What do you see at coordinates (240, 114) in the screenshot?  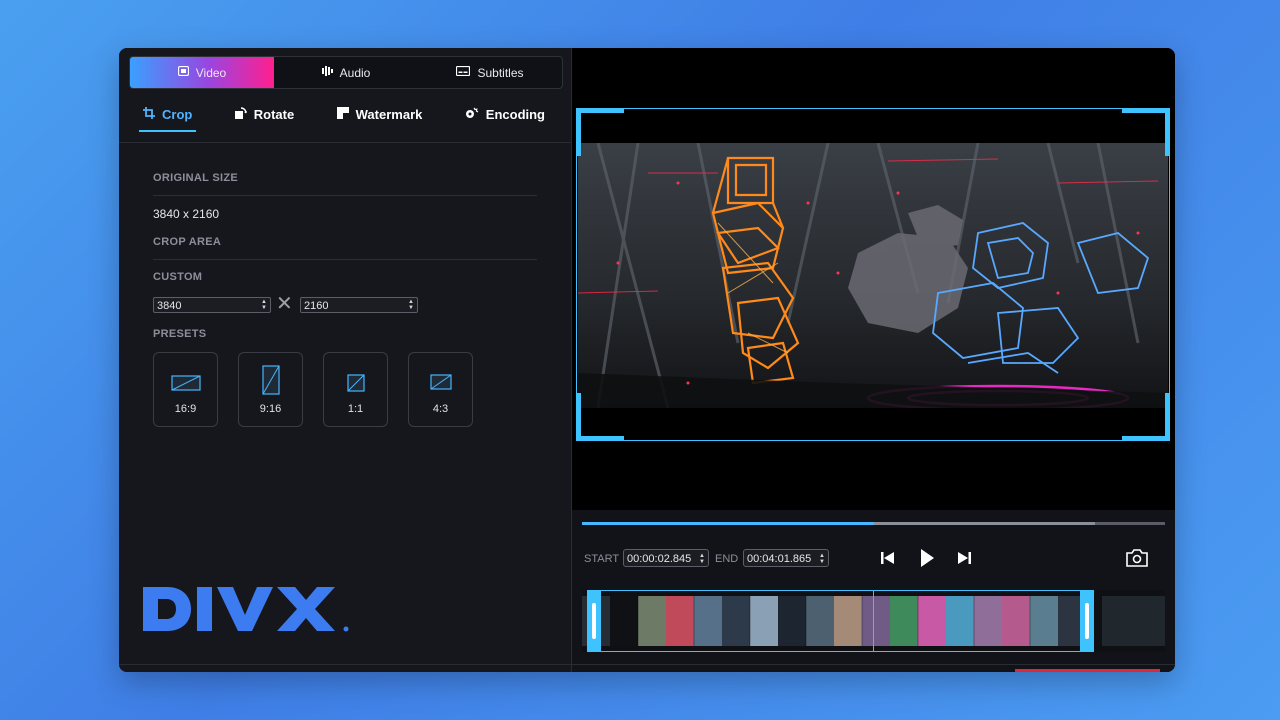 I see `rotate-icon` at bounding box center [240, 114].